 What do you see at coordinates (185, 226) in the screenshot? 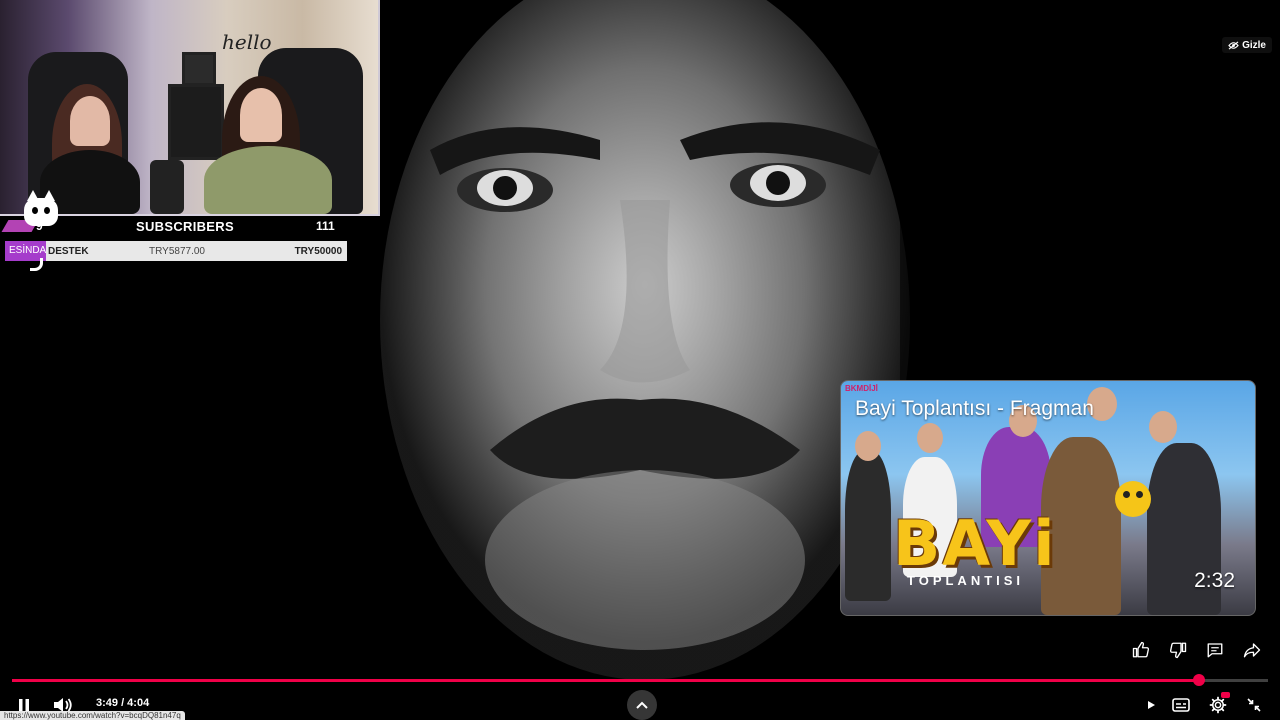
I see `subscriber-title: SUBSCRIBERS` at bounding box center [185, 226].